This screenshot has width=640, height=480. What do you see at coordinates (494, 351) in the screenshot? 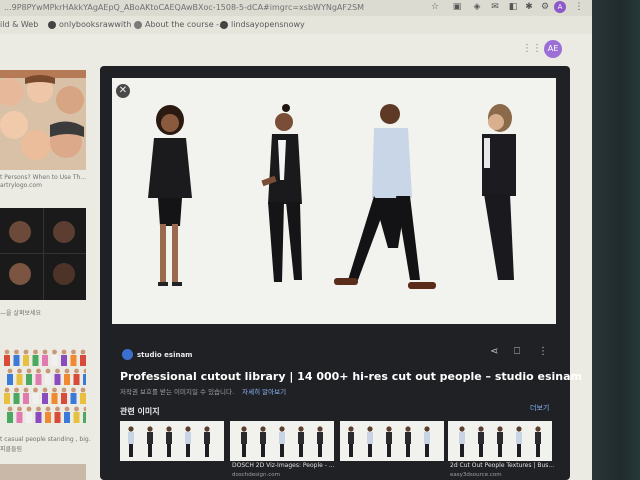
I see `share-icon: ⋖` at bounding box center [494, 351].